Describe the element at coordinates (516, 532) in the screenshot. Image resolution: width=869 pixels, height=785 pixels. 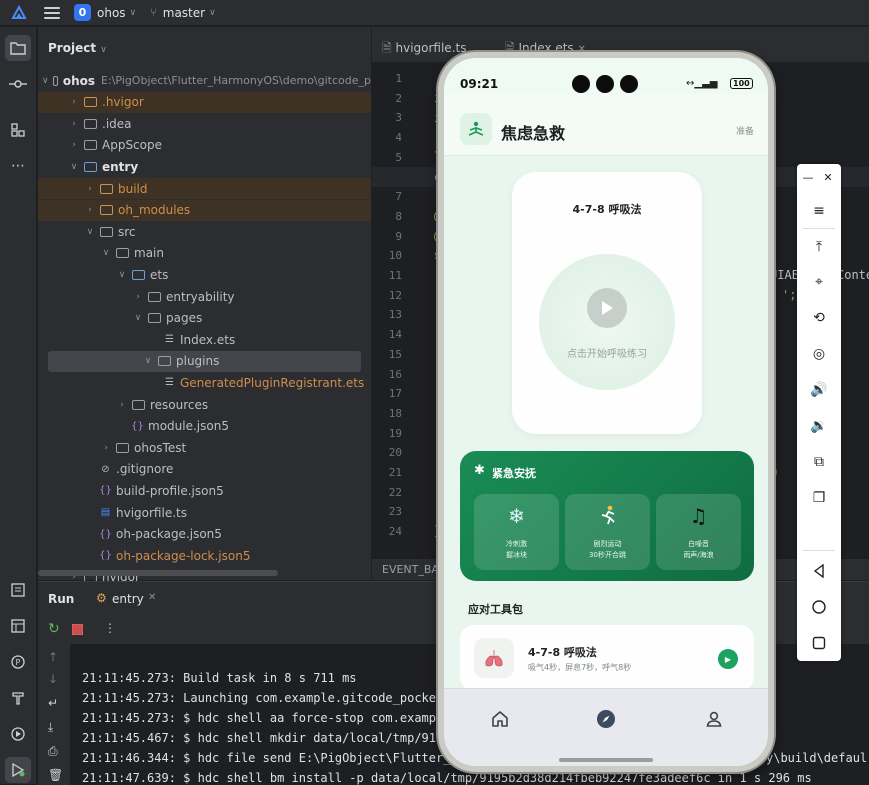
I see `emergency-item-cold: ❄ 冷刺激 握冰块` at that location.